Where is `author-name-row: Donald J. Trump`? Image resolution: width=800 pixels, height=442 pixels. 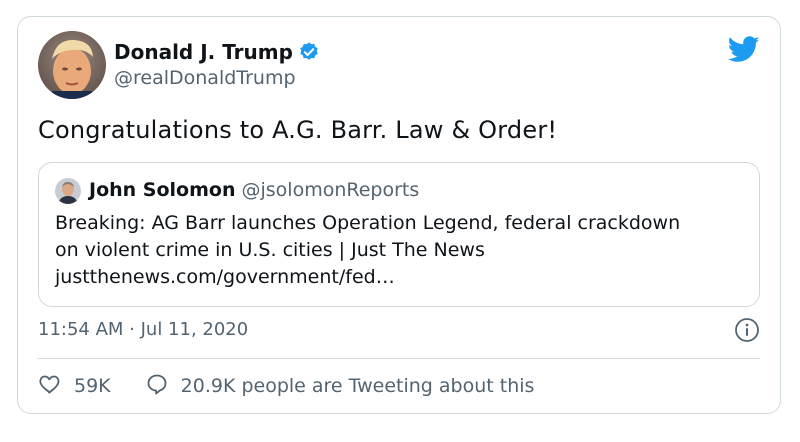
author-name-row: Donald J. Trump is located at coordinates (217, 52).